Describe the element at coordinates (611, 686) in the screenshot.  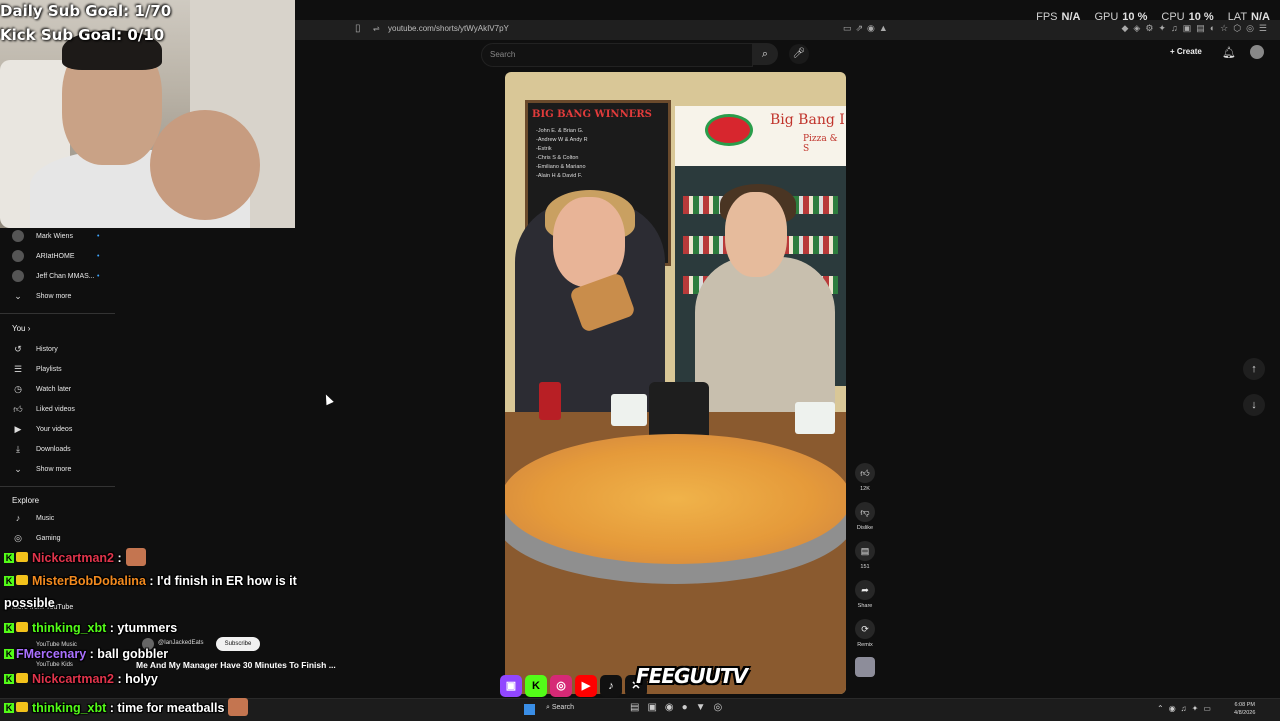
I see `tiktok-icon: ♪` at that location.